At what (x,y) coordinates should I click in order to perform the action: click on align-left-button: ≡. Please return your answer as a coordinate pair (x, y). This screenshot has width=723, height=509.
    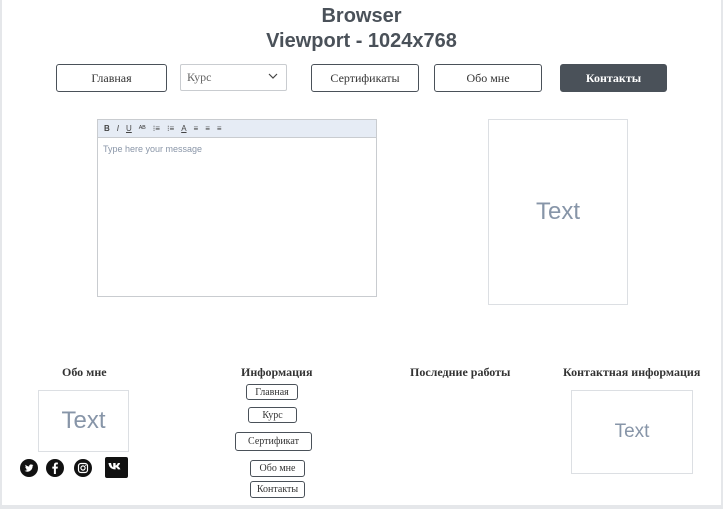
    Looking at the image, I should click on (196, 128).